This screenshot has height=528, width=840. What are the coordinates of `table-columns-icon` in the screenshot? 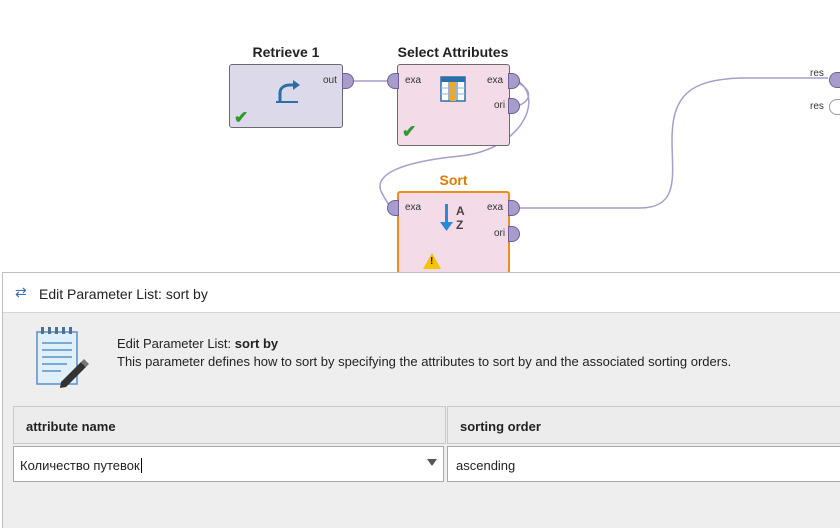 It's located at (453, 89).